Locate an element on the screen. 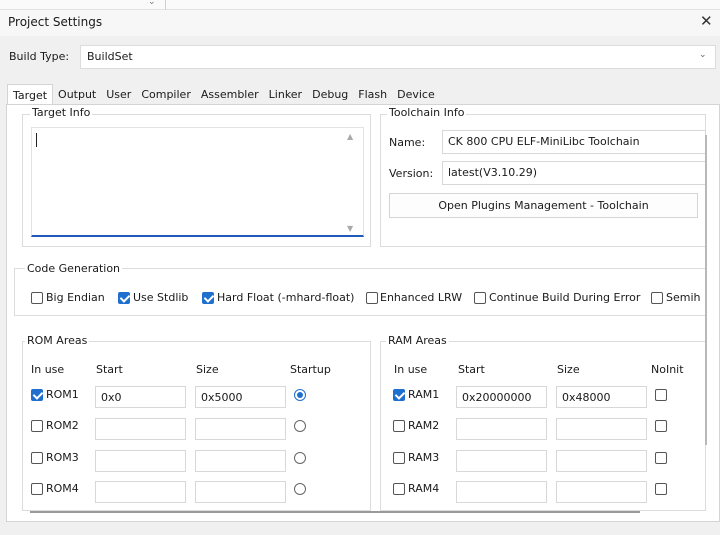 The height and width of the screenshot is (535, 720). ram1-label: RAM1 is located at coordinates (424, 394).